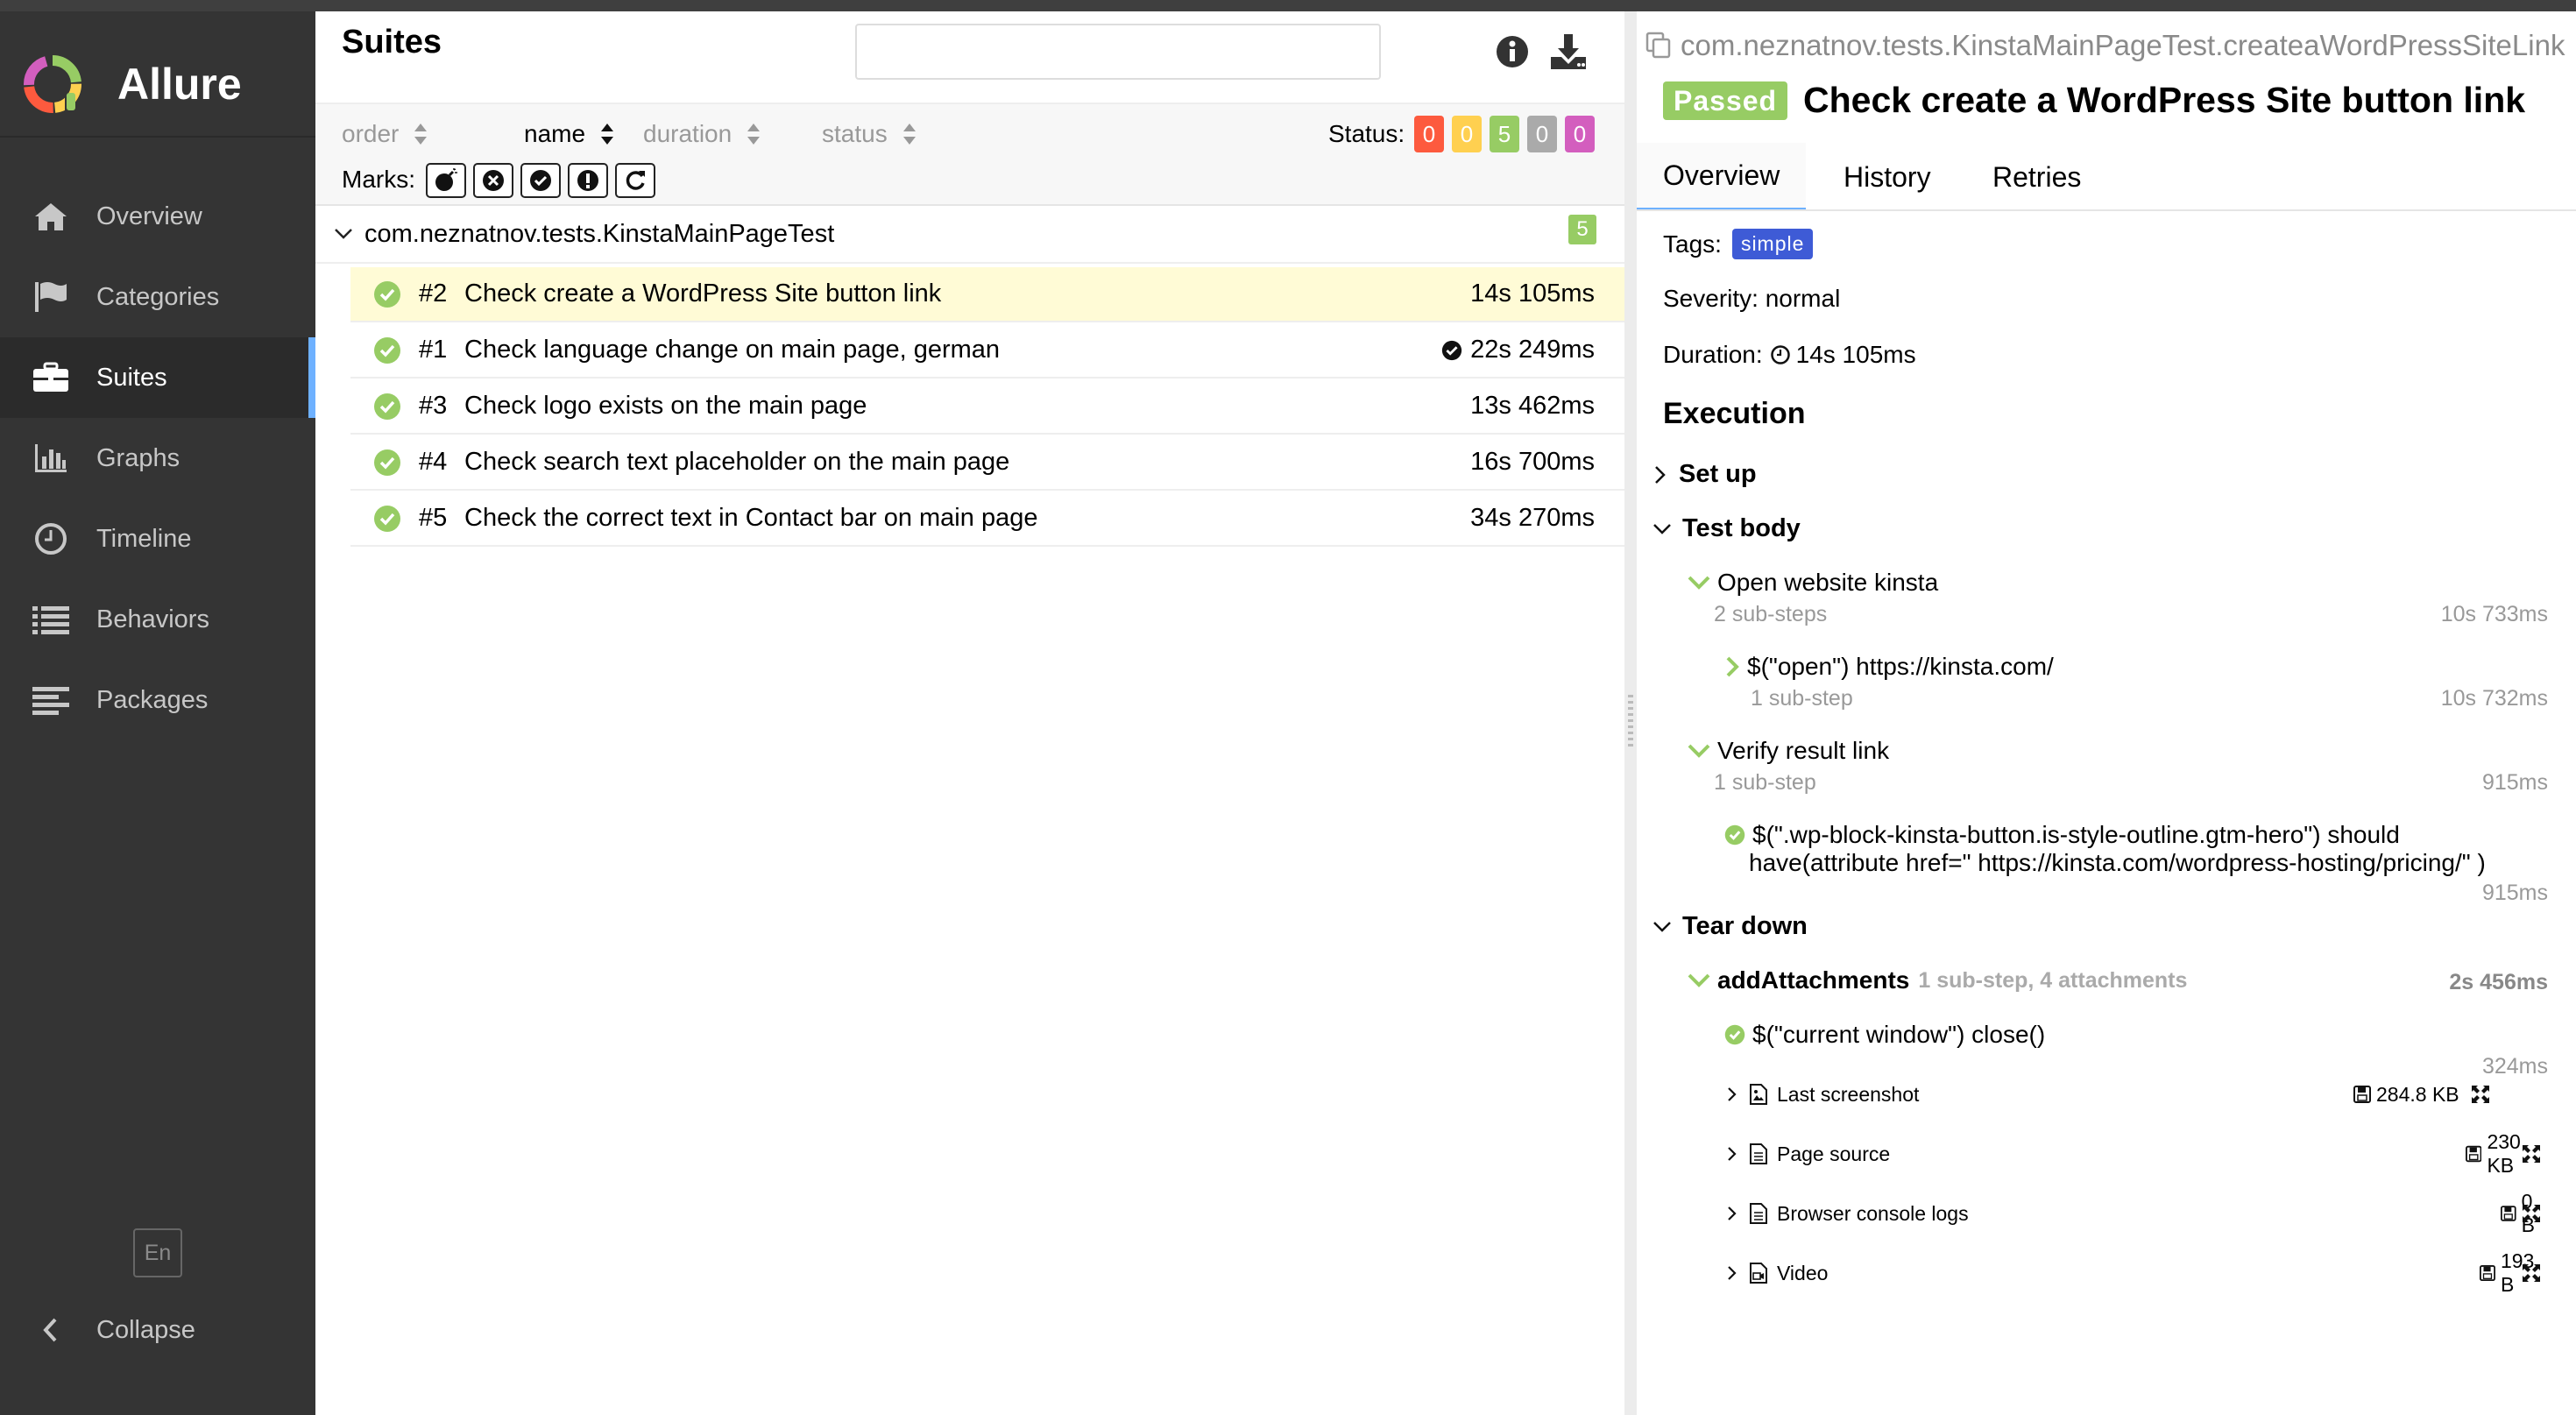 The height and width of the screenshot is (1415, 2576). Describe the element at coordinates (1758, 1213) in the screenshot. I see `text-file-icon` at that location.